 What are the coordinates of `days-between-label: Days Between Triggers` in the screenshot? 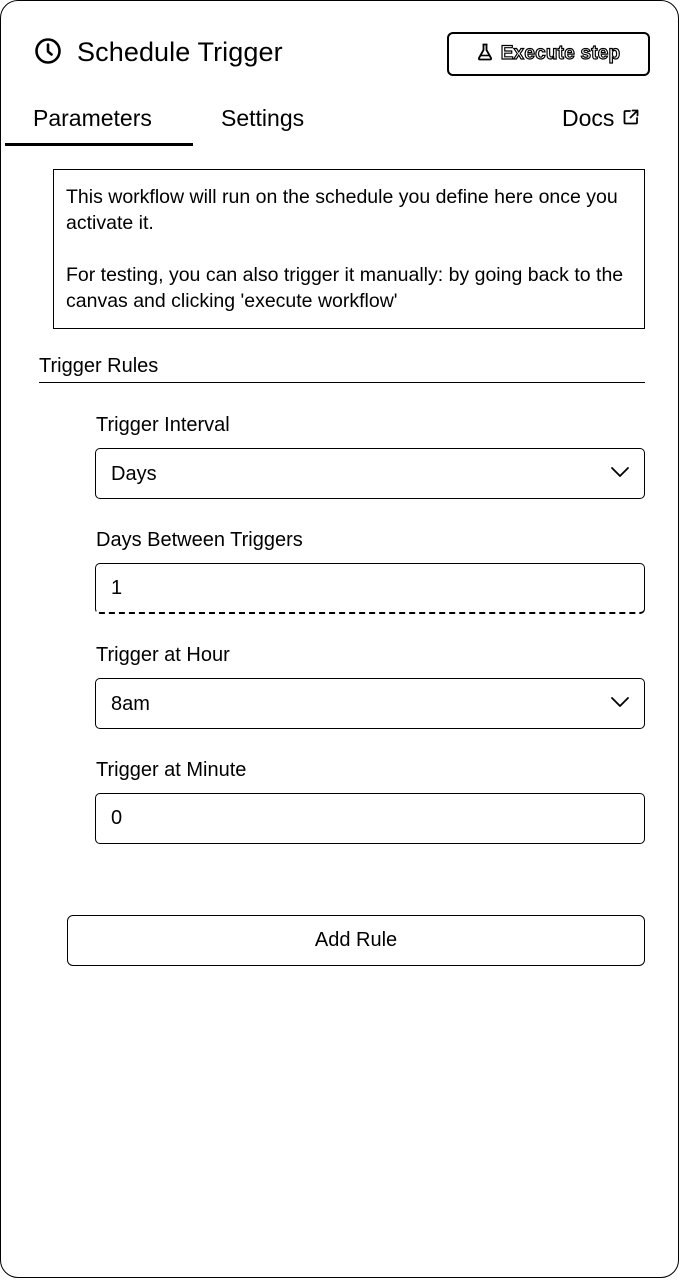 It's located at (199, 540).